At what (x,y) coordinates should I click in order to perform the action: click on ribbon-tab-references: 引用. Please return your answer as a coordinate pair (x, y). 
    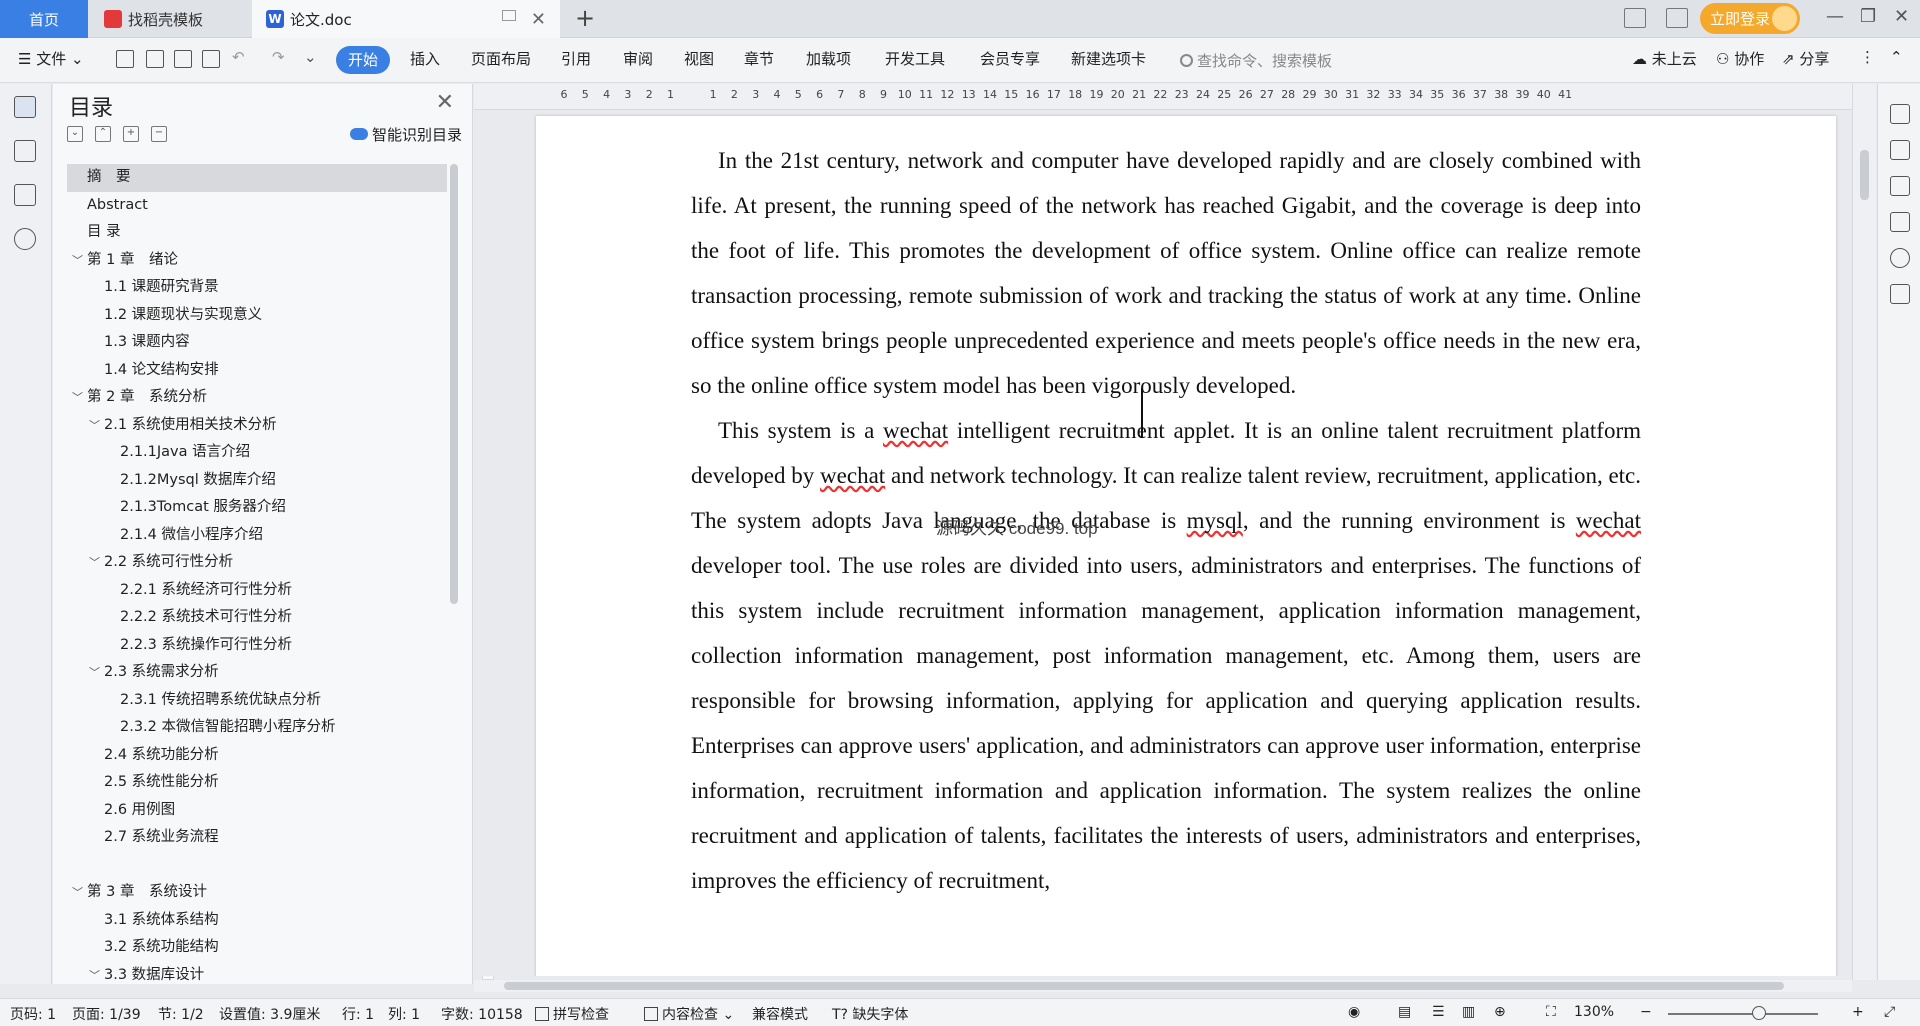
    Looking at the image, I should click on (576, 58).